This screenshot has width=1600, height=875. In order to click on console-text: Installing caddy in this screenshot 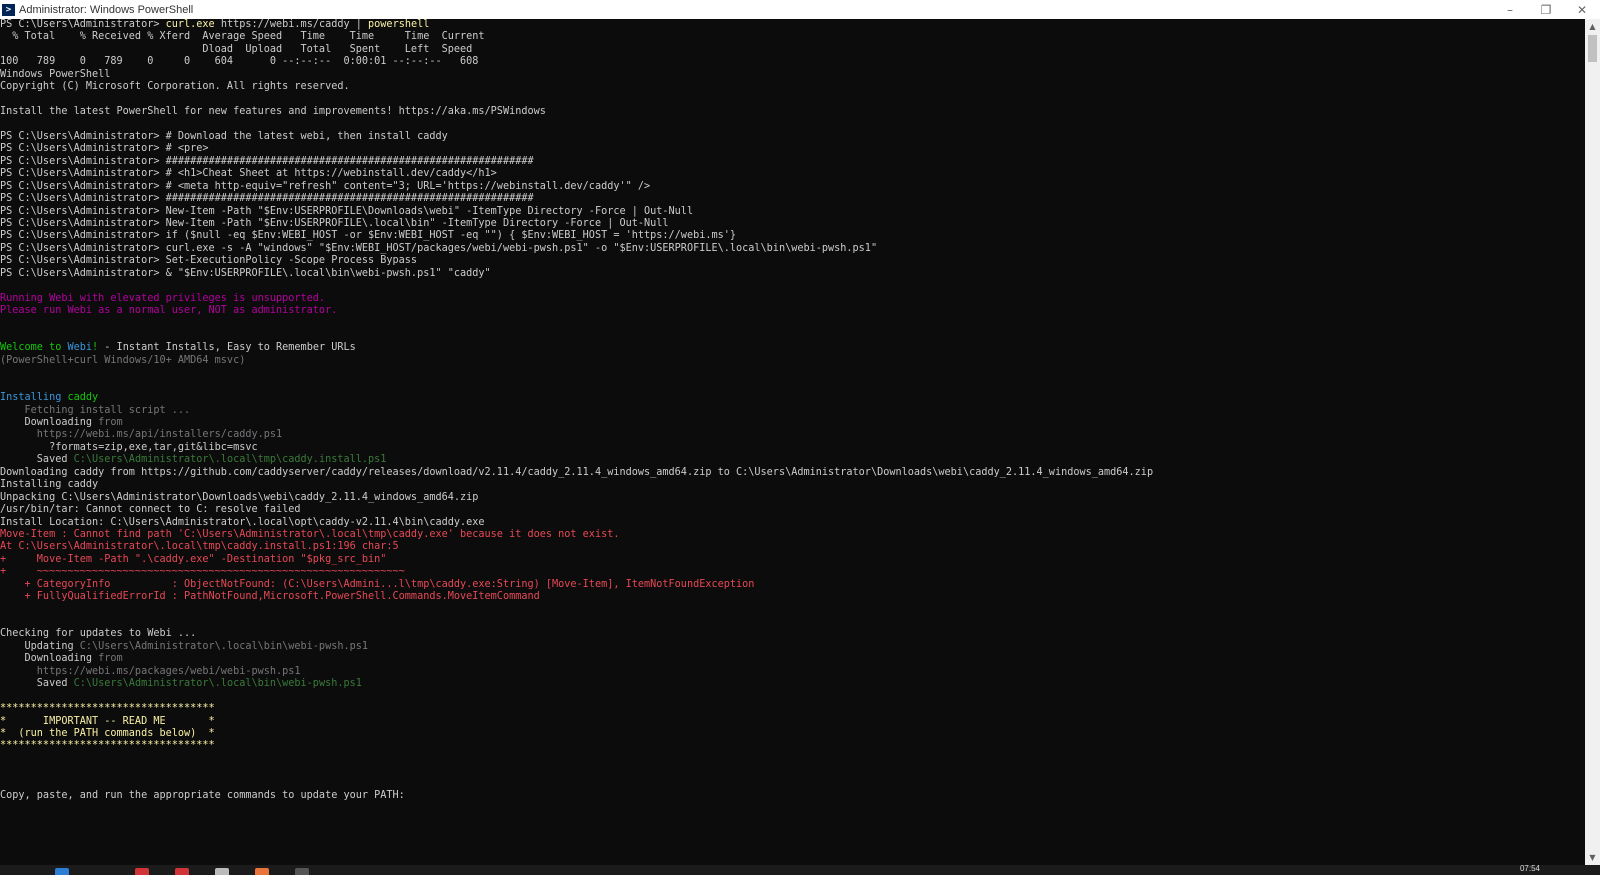, I will do `click(49, 485)`.